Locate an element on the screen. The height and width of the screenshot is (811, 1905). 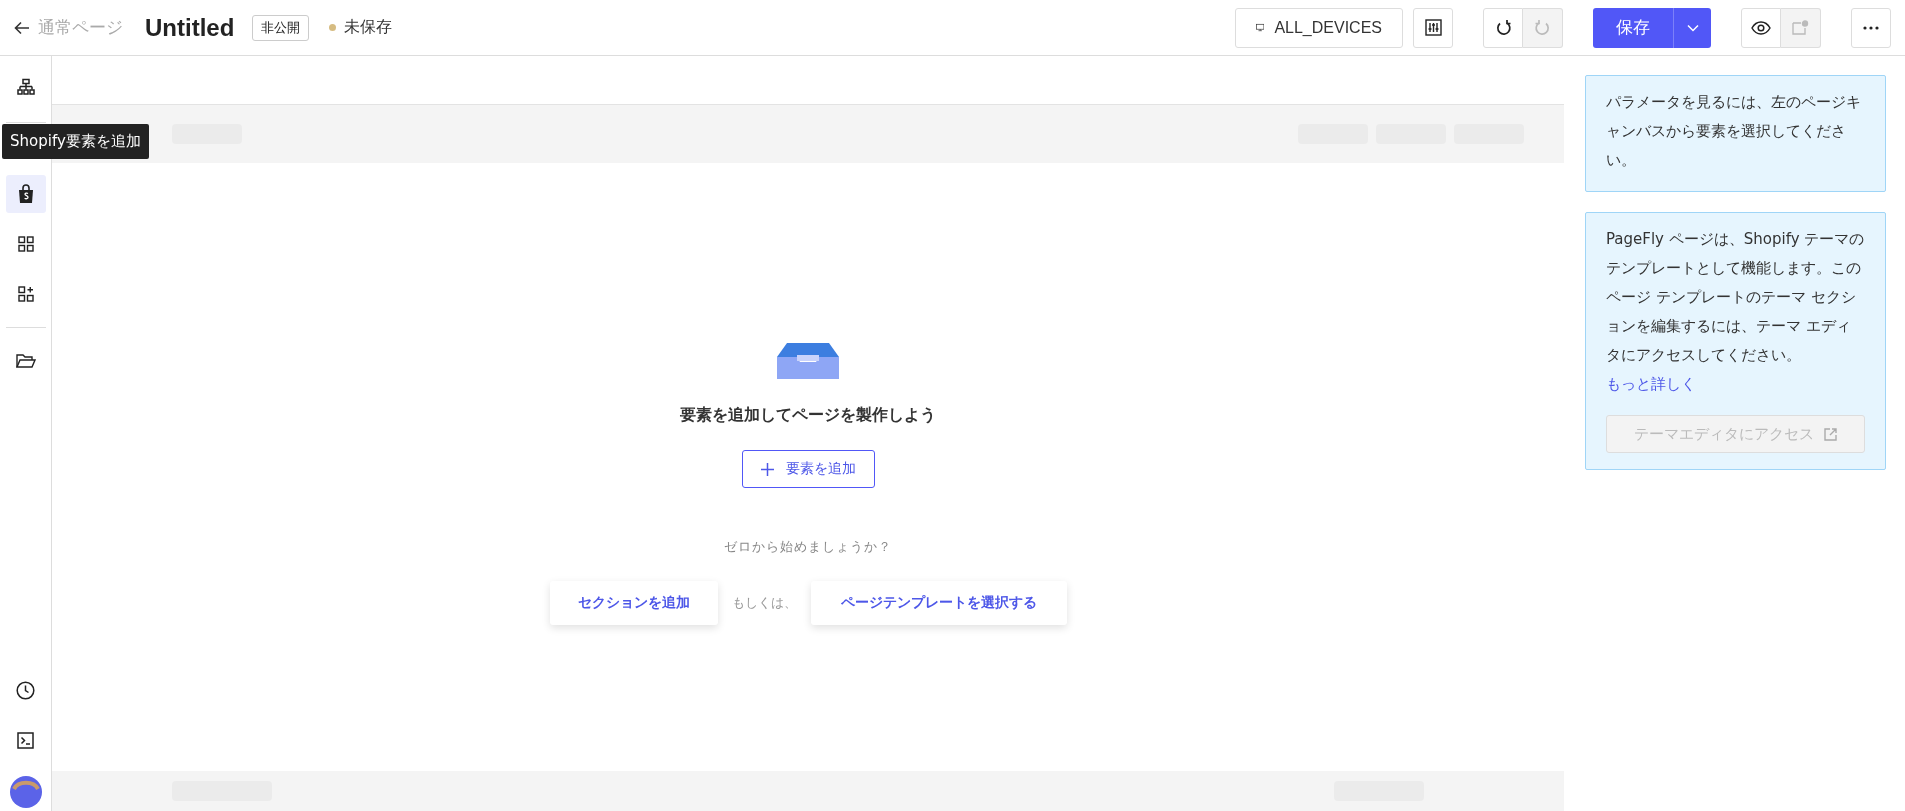
tooltip: Shopify要素を追加 is located at coordinates (75, 141).